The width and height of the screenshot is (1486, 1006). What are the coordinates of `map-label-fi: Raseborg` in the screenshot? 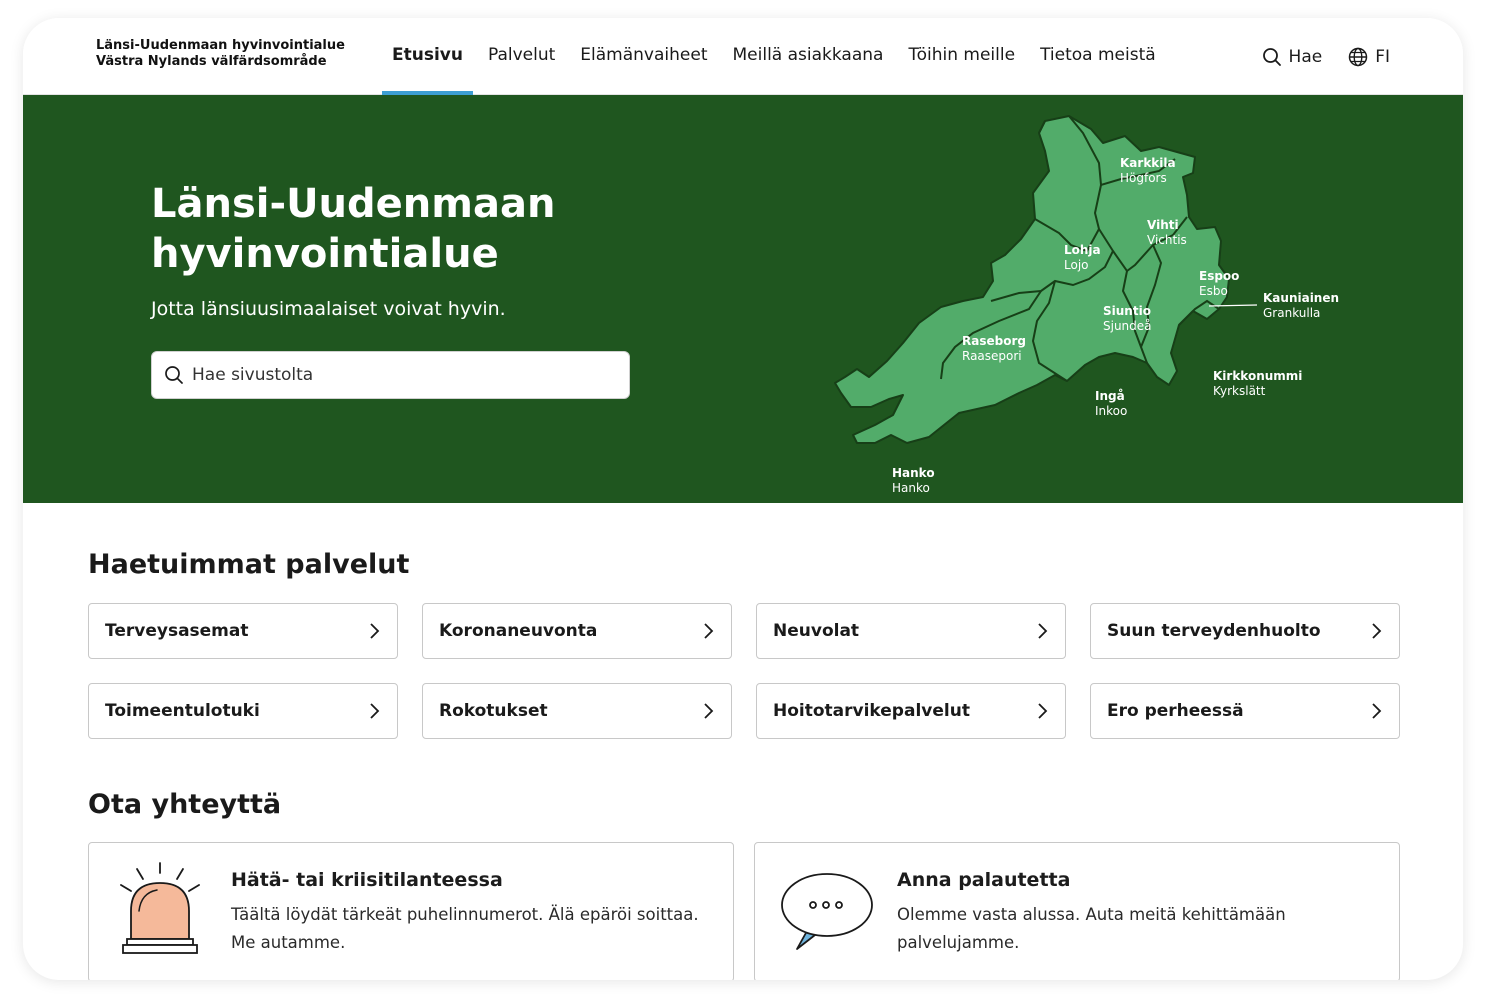 It's located at (994, 341).